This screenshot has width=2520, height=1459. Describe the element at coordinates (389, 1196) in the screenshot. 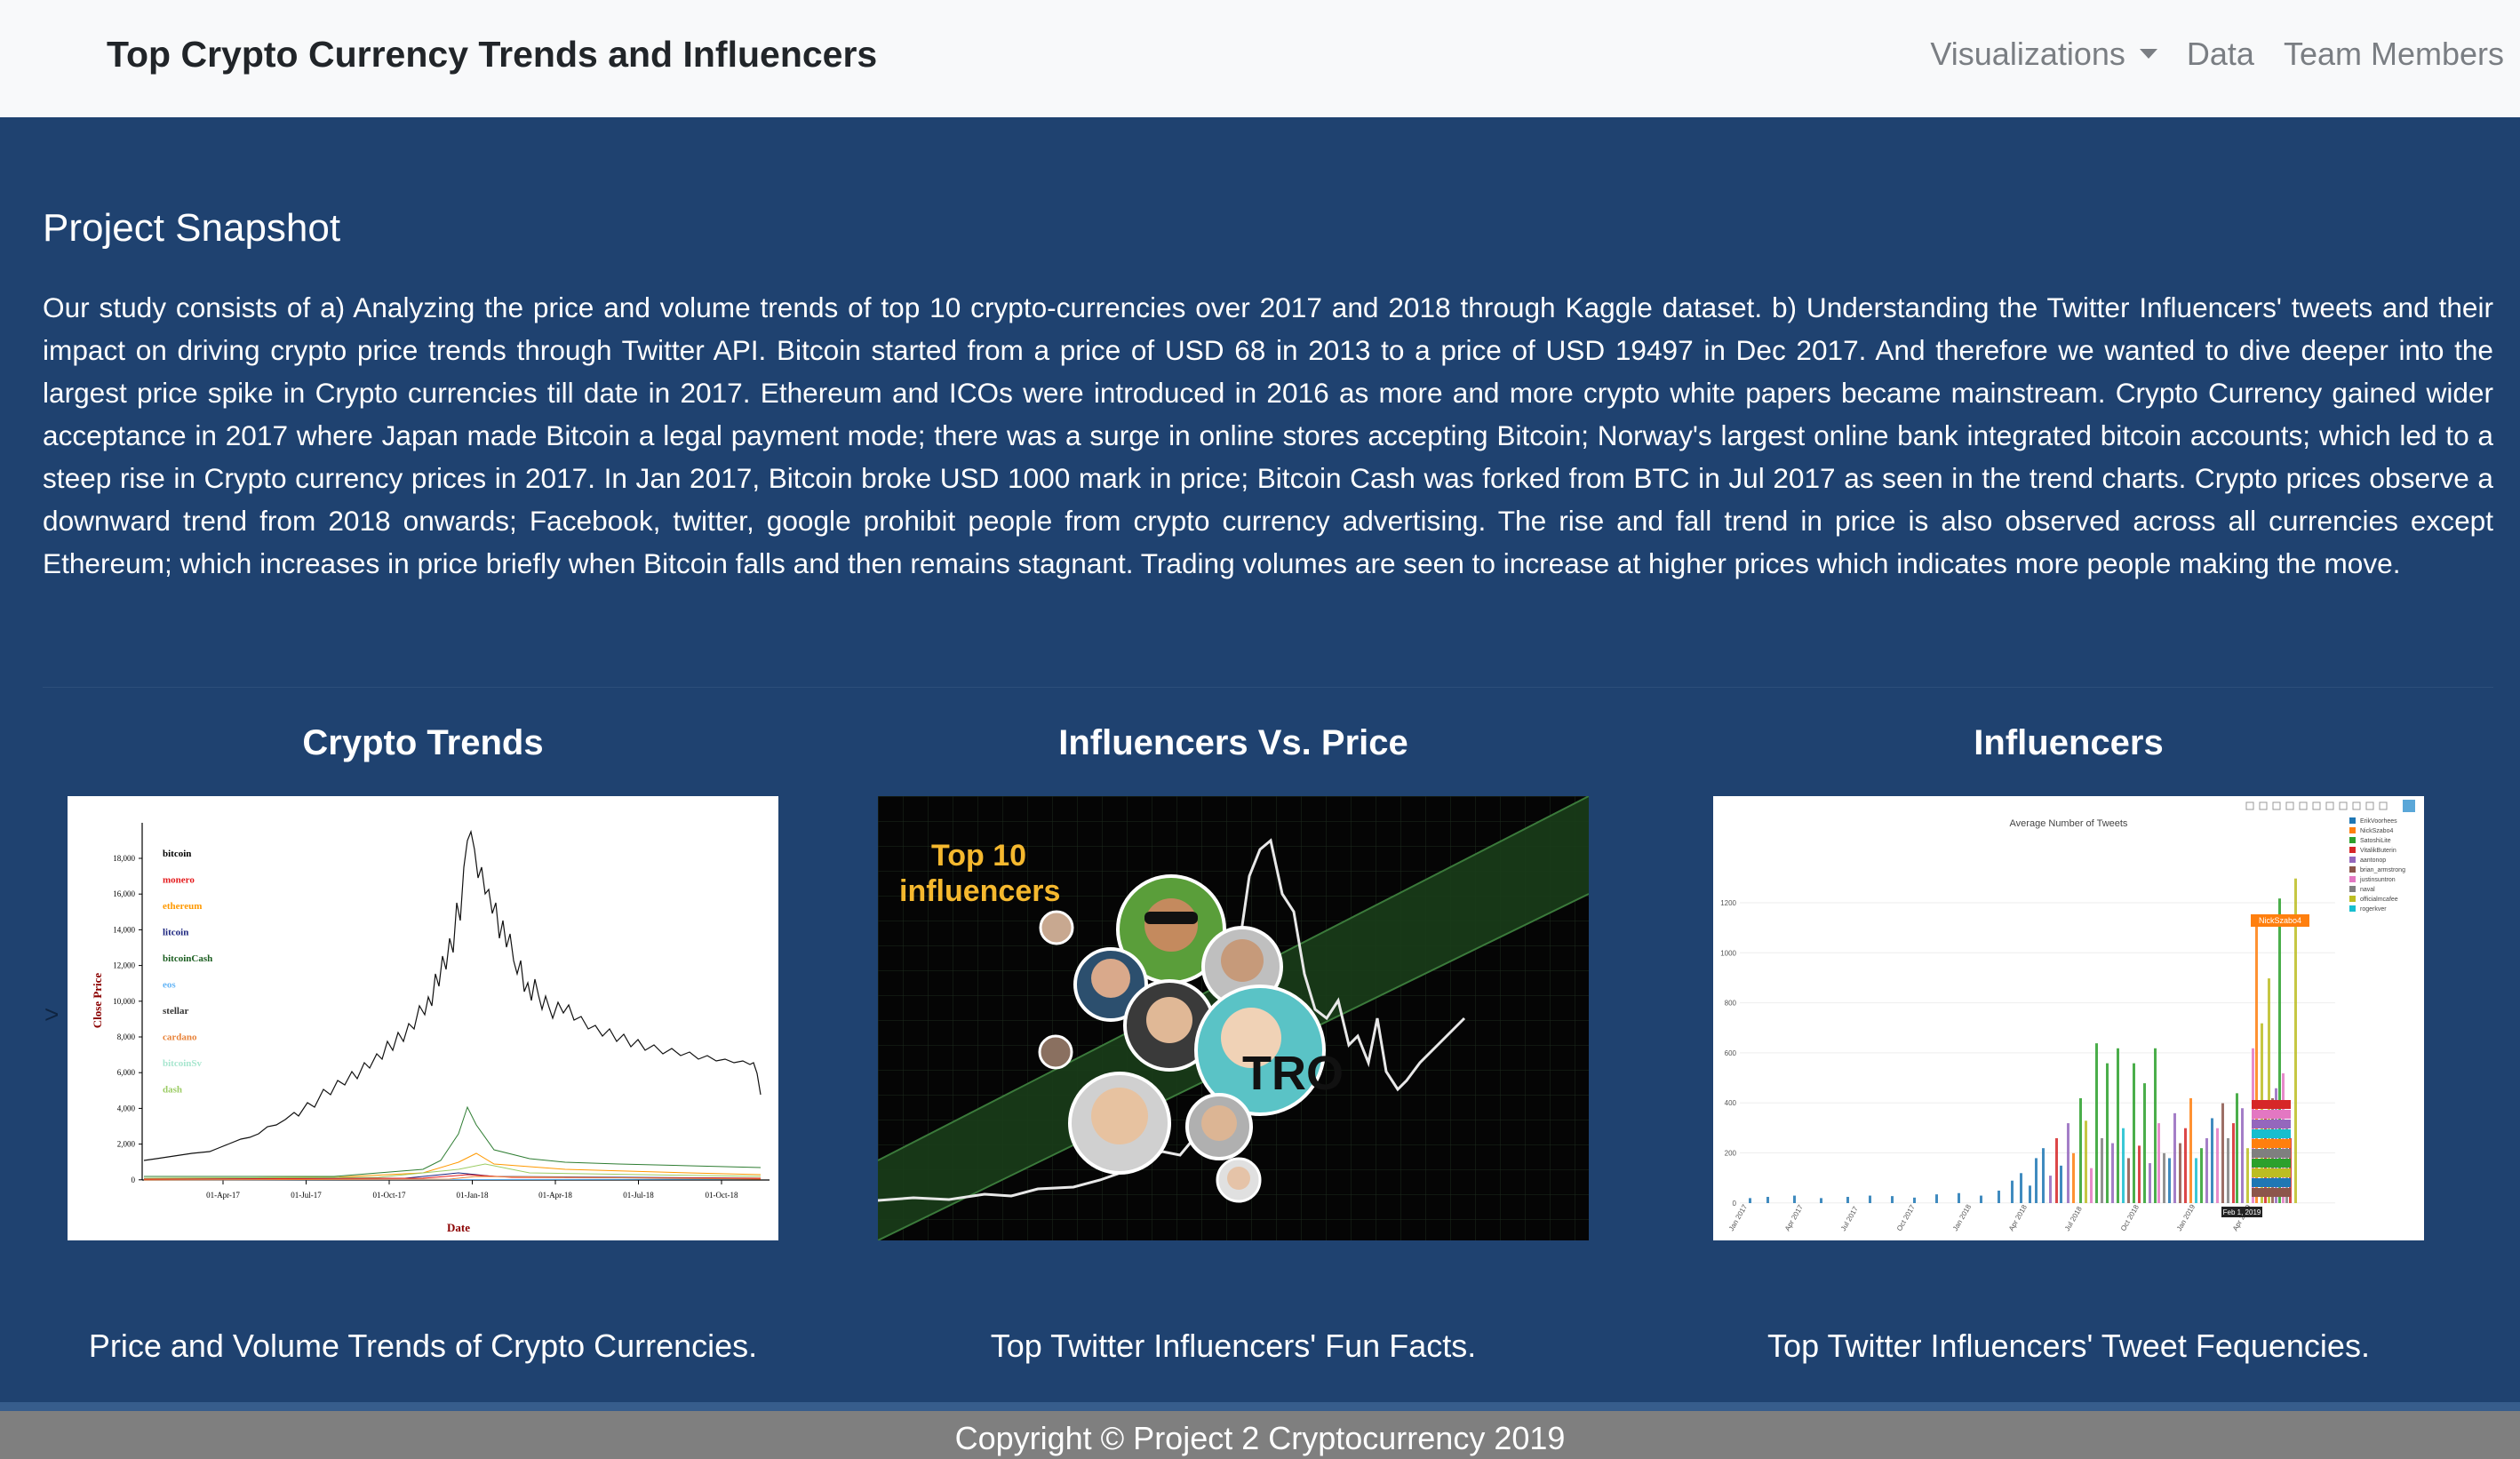

I see `x-tick-label: 01-Oct-17` at that location.